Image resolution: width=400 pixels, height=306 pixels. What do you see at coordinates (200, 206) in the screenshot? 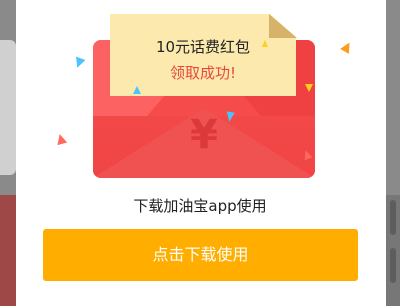
I see `download-hint: 下载加油宝app使用` at bounding box center [200, 206].